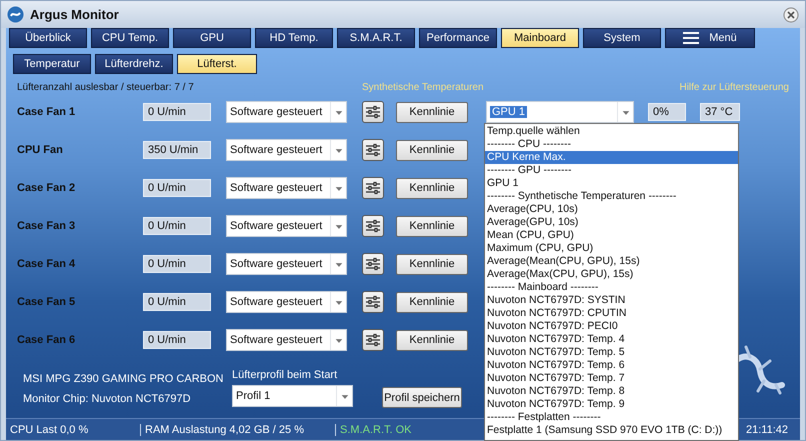 This screenshot has width=806, height=441. I want to click on ram-usage-text: RAM Auslastung 4,02 GB / 25 %, so click(238, 430).